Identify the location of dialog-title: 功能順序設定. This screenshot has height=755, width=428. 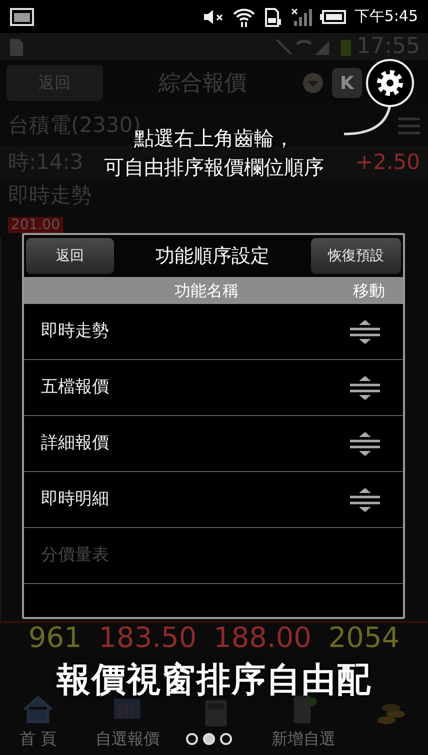
(213, 256).